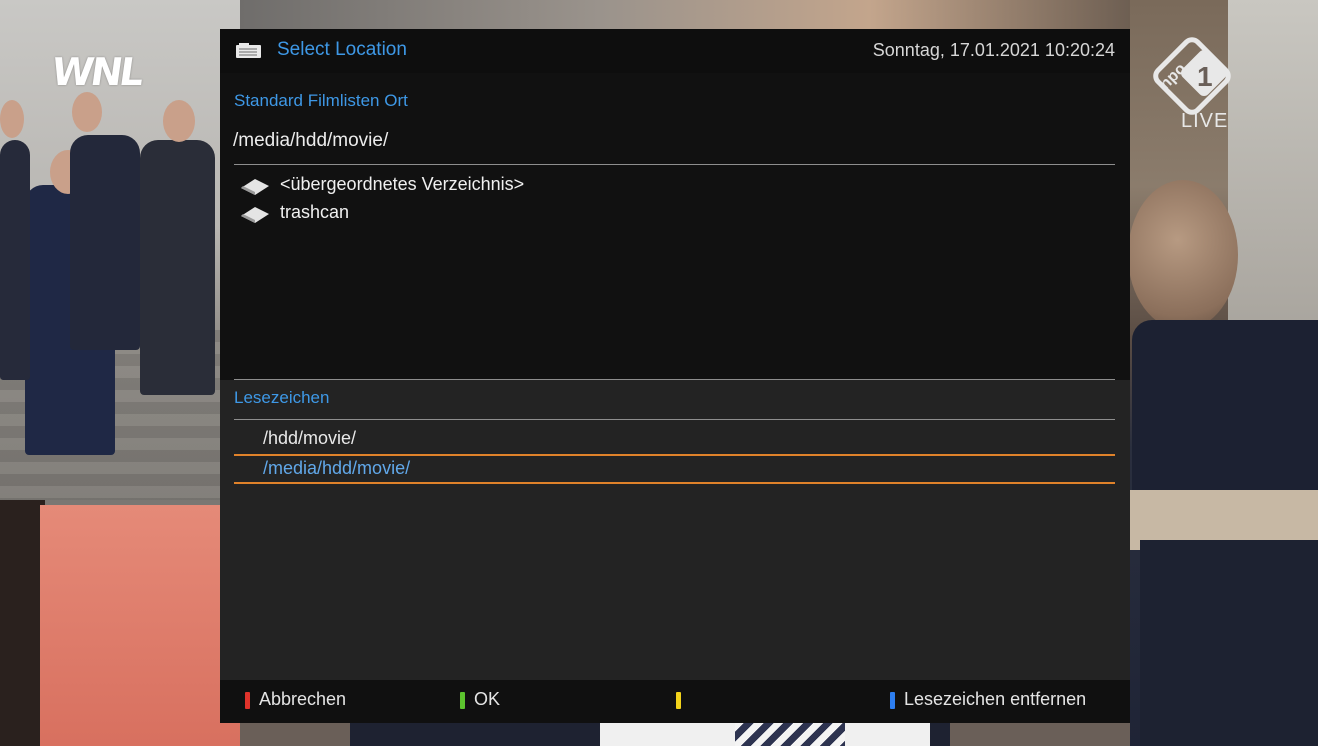 The image size is (1318, 746). I want to click on green-key-label: OK, so click(487, 699).